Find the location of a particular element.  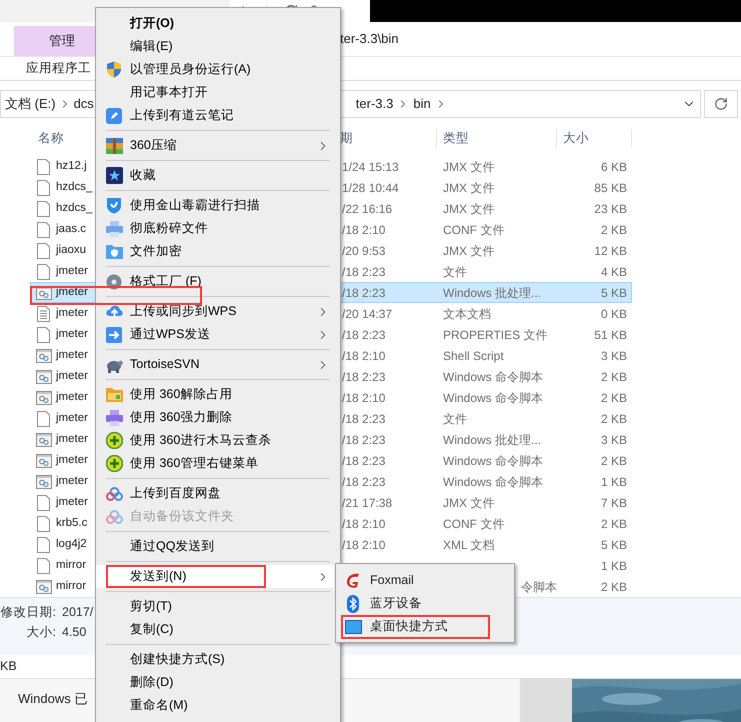

archive-icon is located at coordinates (114, 146).